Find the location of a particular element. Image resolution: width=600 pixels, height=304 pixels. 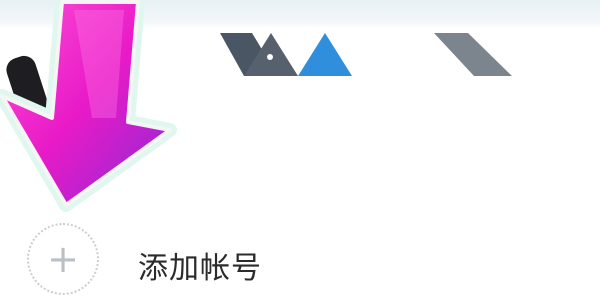

sparkle-icon is located at coordinates (270, 57).